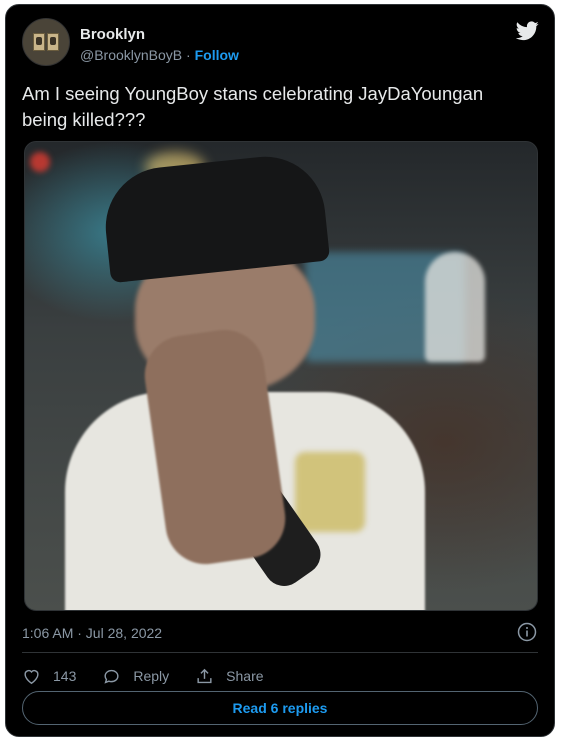 Image resolution: width=565 pixels, height=745 pixels. I want to click on like-button: 143, so click(49, 676).